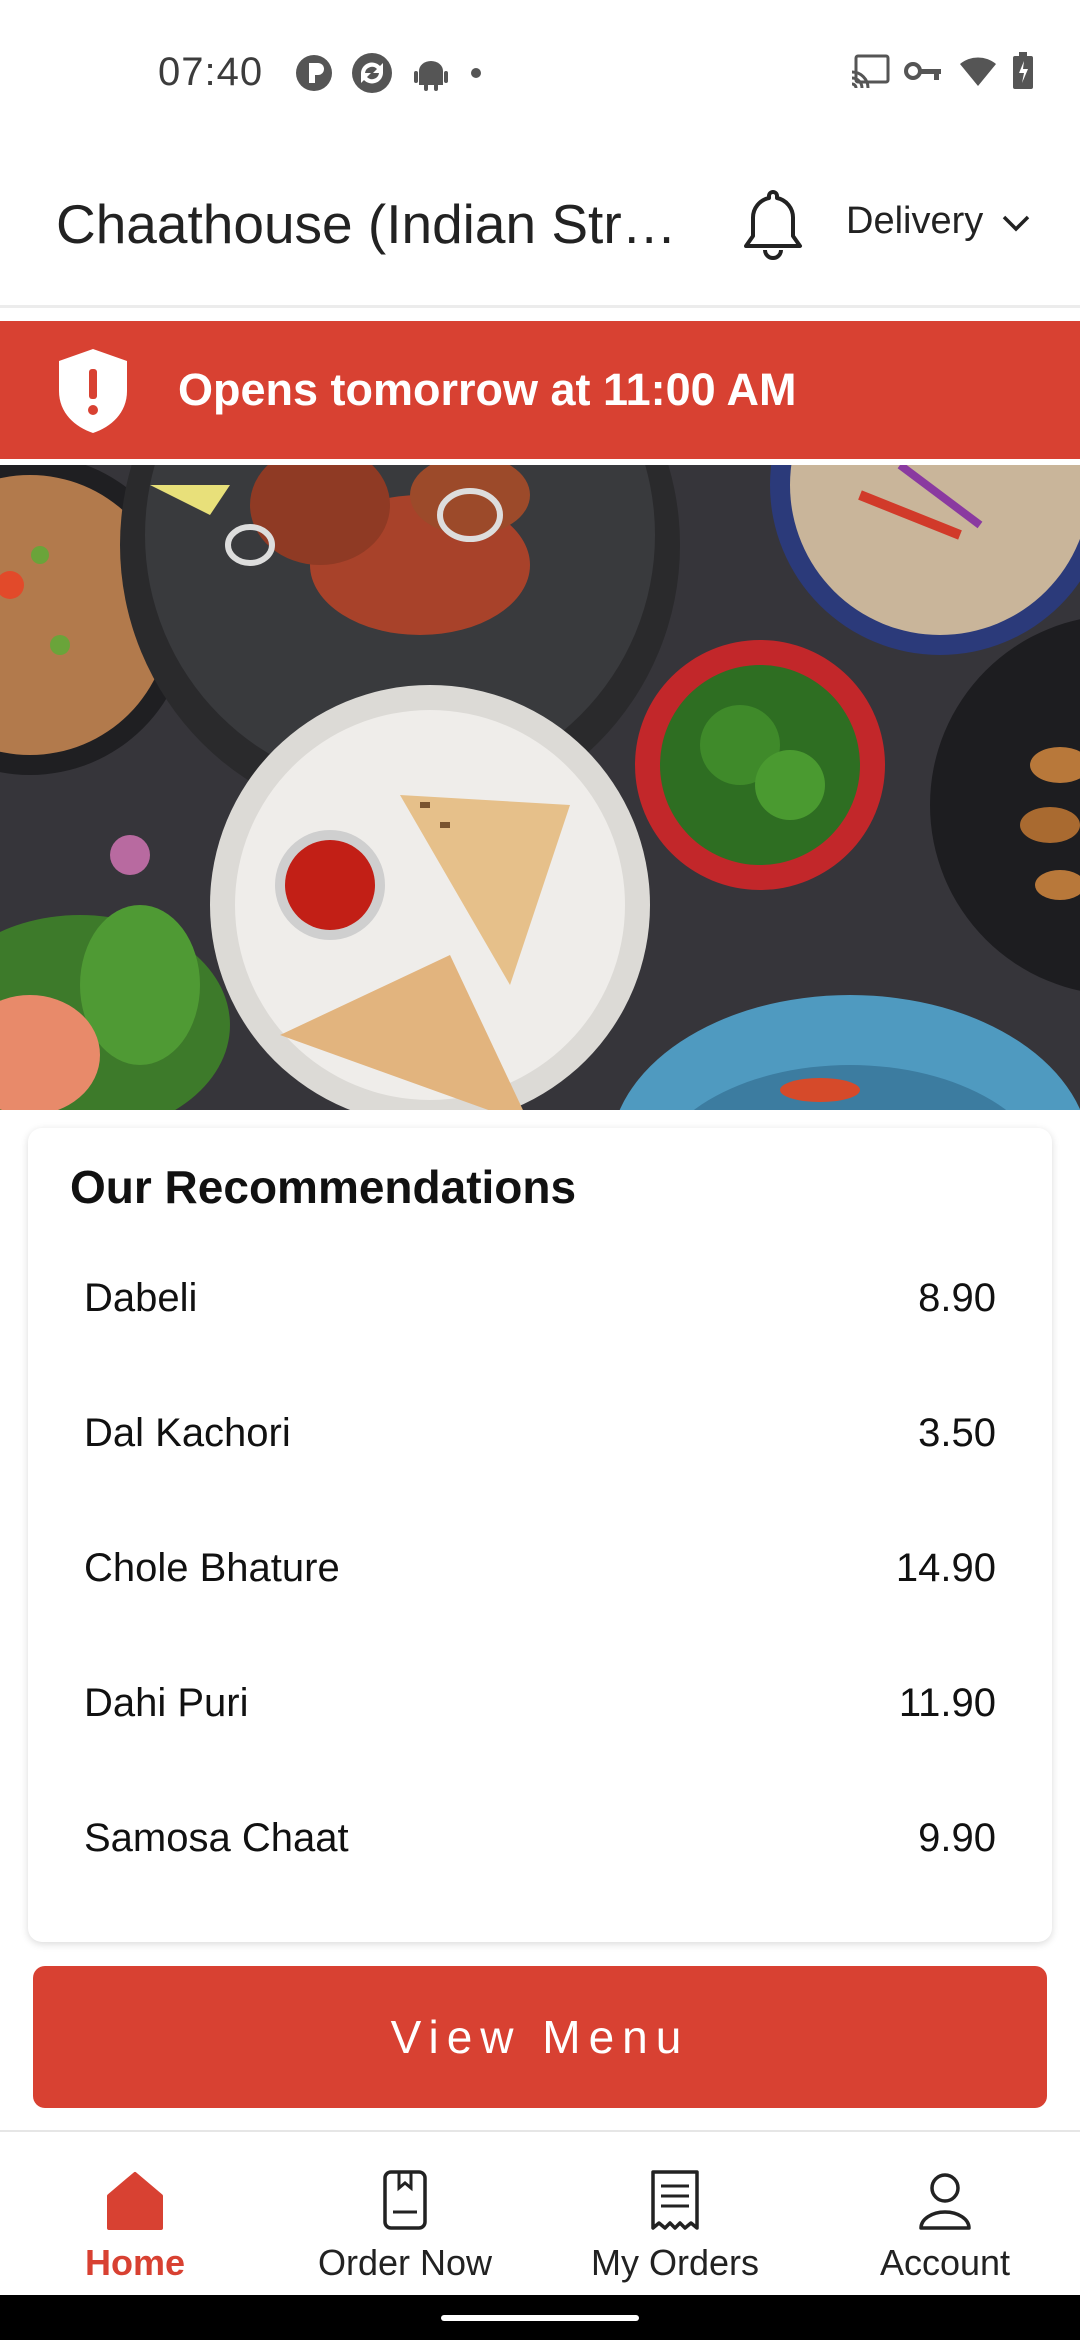 The width and height of the screenshot is (1080, 2340). Describe the element at coordinates (924, 71) in the screenshot. I see `vpn-key-icon` at that location.